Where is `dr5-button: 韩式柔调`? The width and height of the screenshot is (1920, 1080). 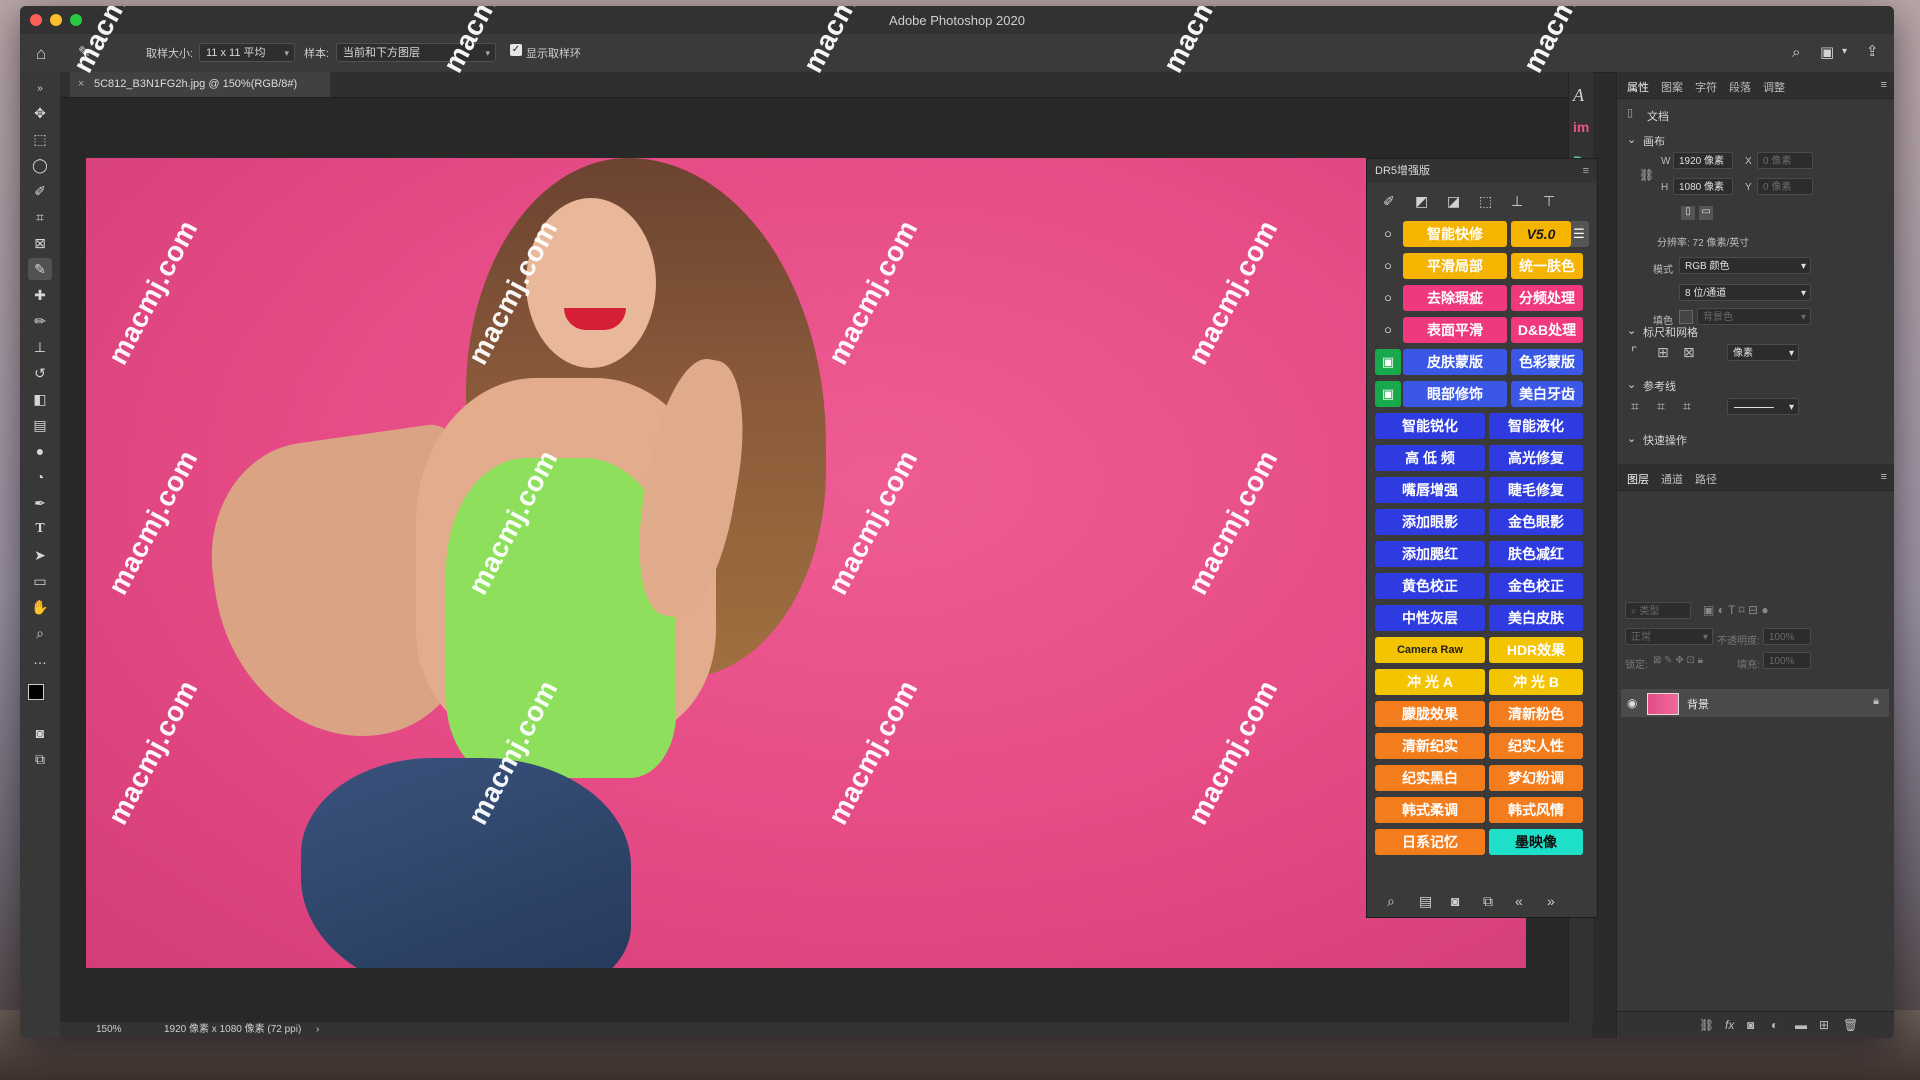 dr5-button: 韩式柔调 is located at coordinates (1430, 810).